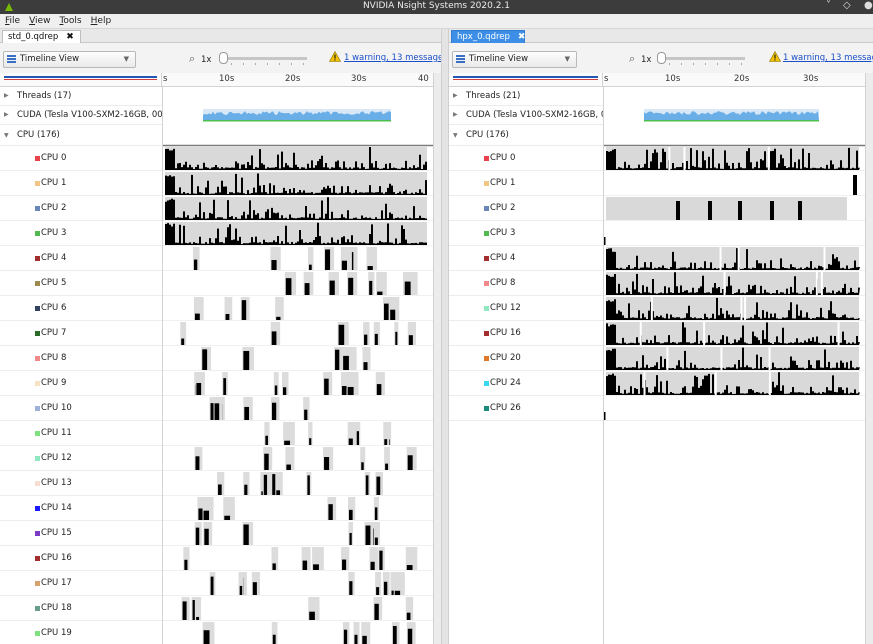  I want to click on tree-row-cpu-item: CPU 20, so click(526, 358).